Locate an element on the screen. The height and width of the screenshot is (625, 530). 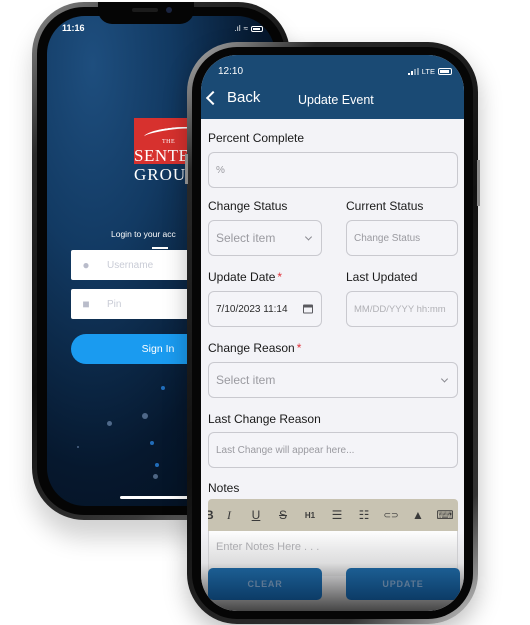
heading1-icon: H1 is located at coordinates (310, 515).